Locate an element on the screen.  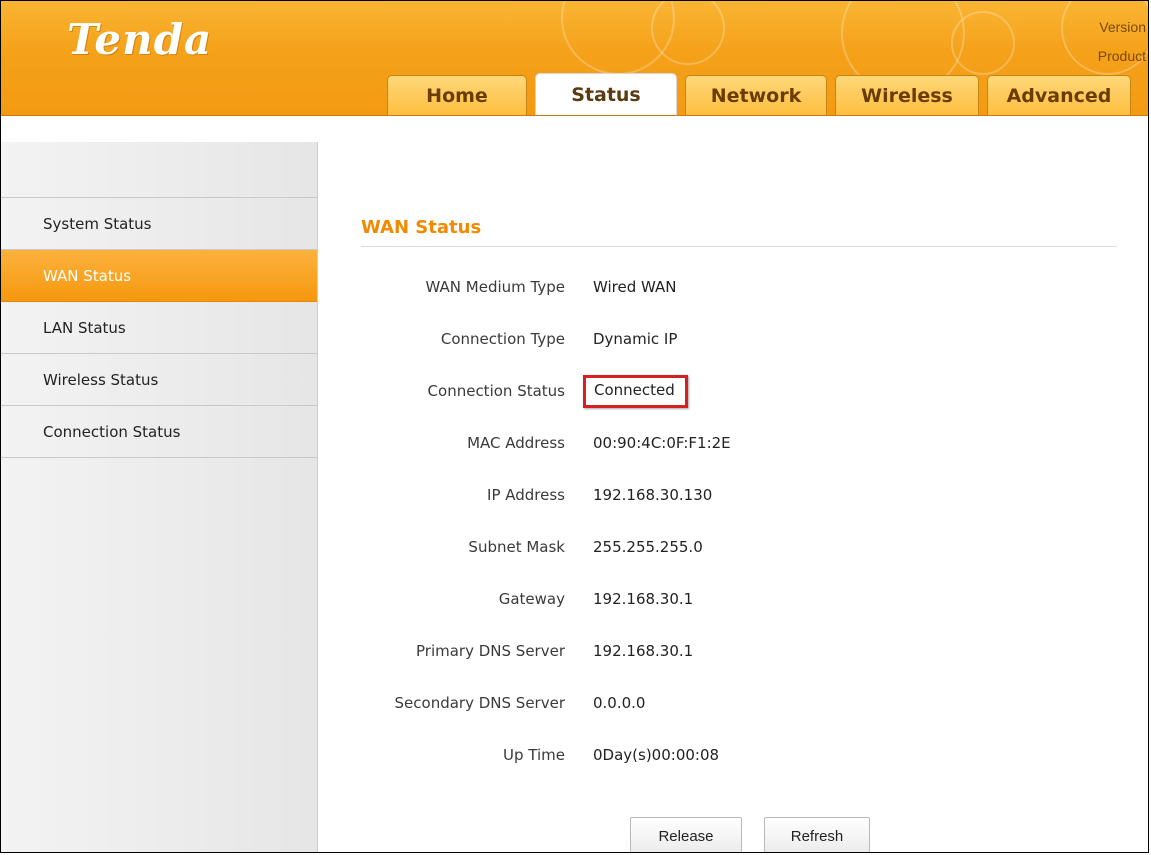
main-tabs: Home Status Network Wireless Advanced is located at coordinates (767, 94).